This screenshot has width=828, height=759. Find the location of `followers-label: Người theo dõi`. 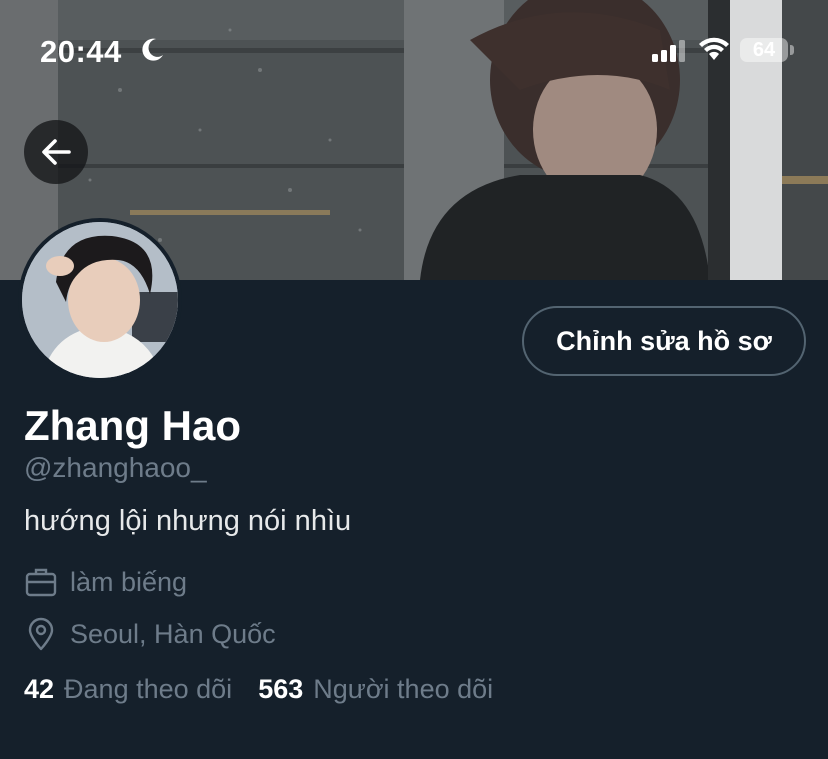

followers-label: Người theo dõi is located at coordinates (403, 689).